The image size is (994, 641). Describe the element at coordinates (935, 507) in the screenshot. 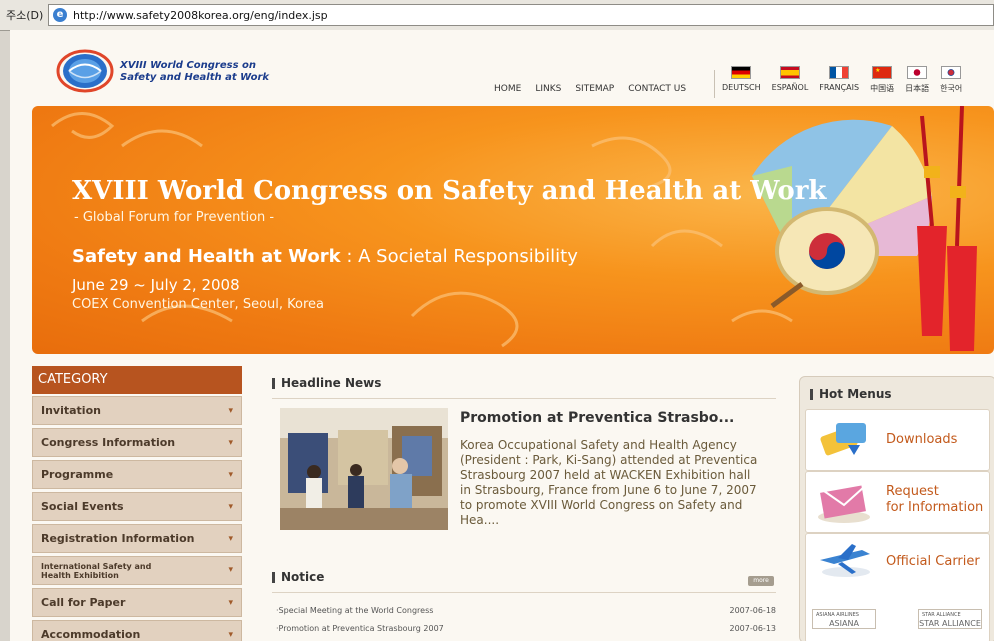

I see `request-label-line-2: for Information` at that location.